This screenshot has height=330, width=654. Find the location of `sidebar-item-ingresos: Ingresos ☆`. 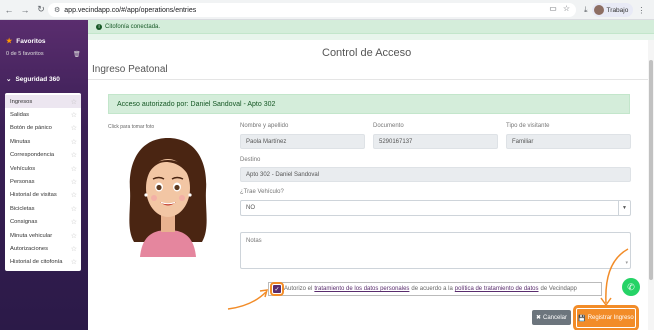

sidebar-item-ingresos: Ingresos ☆ is located at coordinates (43, 102).